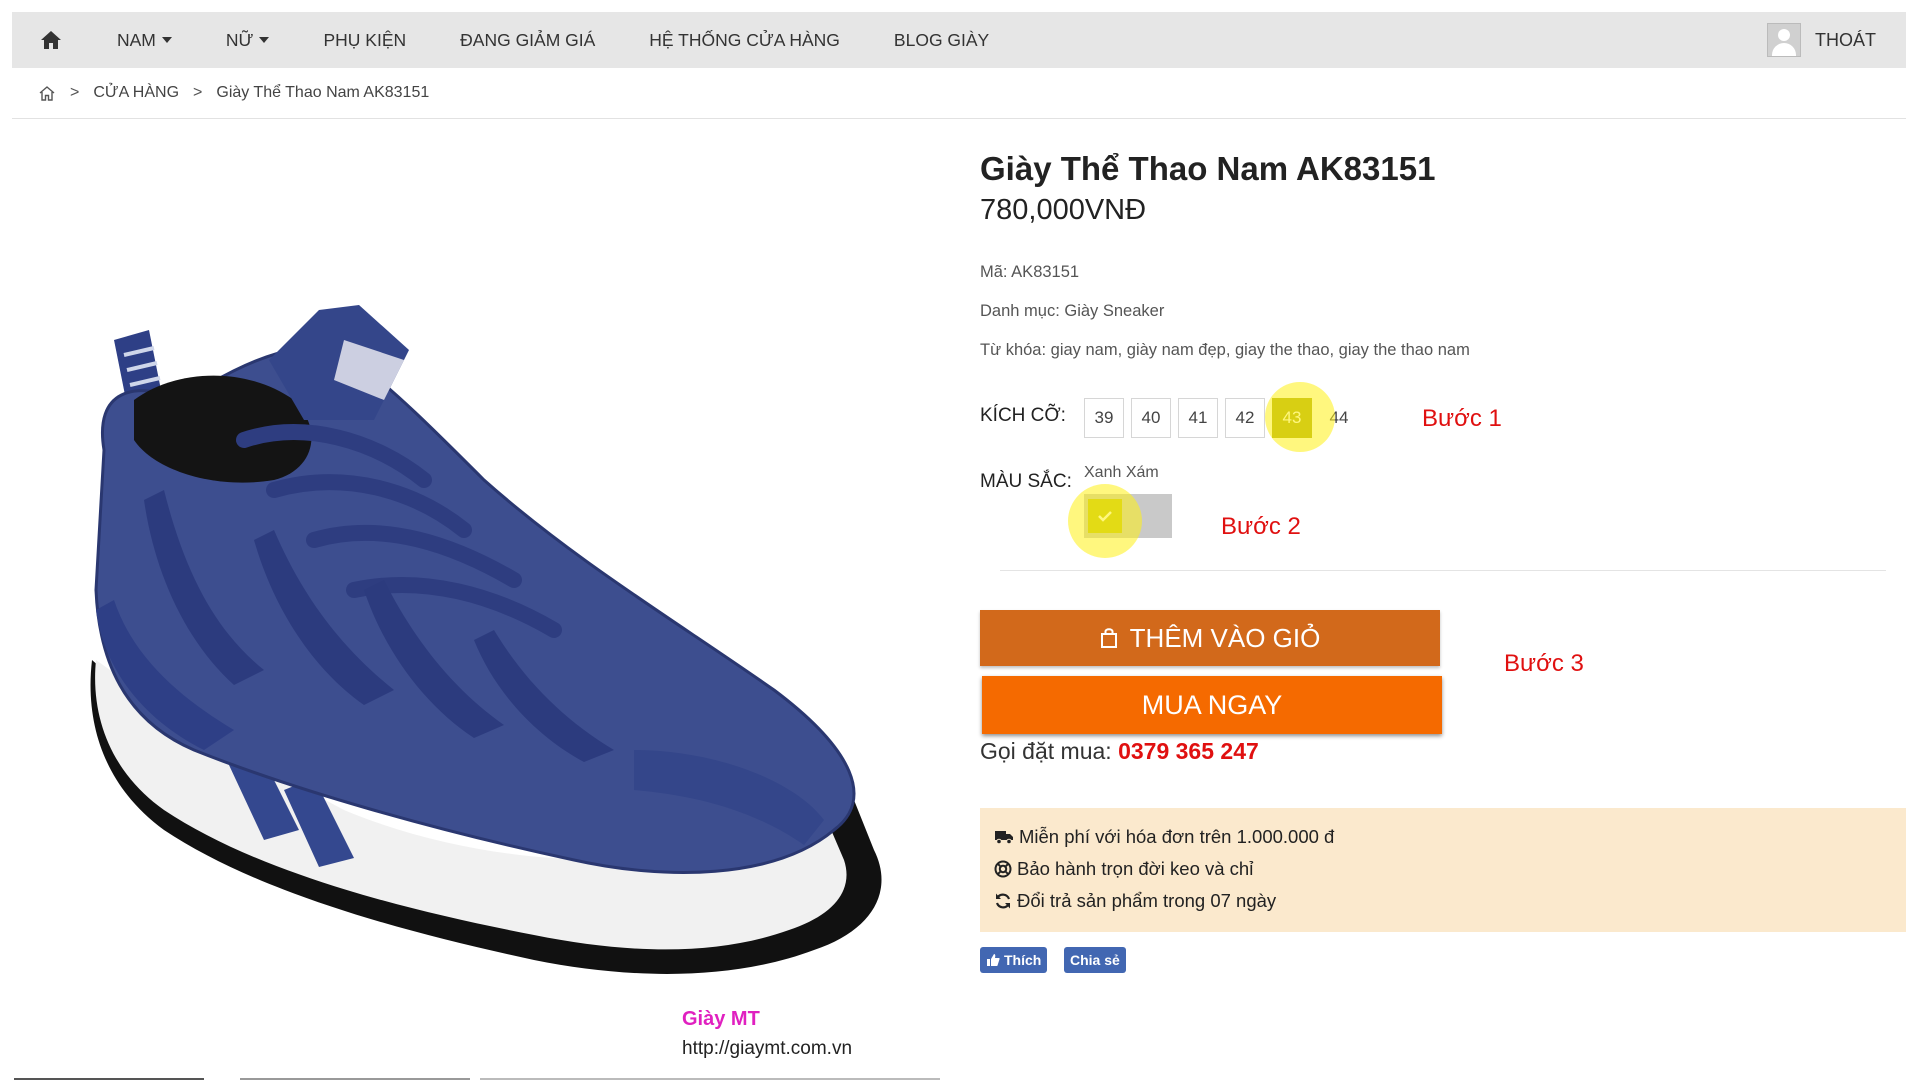 This screenshot has height=1080, width=1920. I want to click on color-name: Xanh Xám, so click(1121, 472).